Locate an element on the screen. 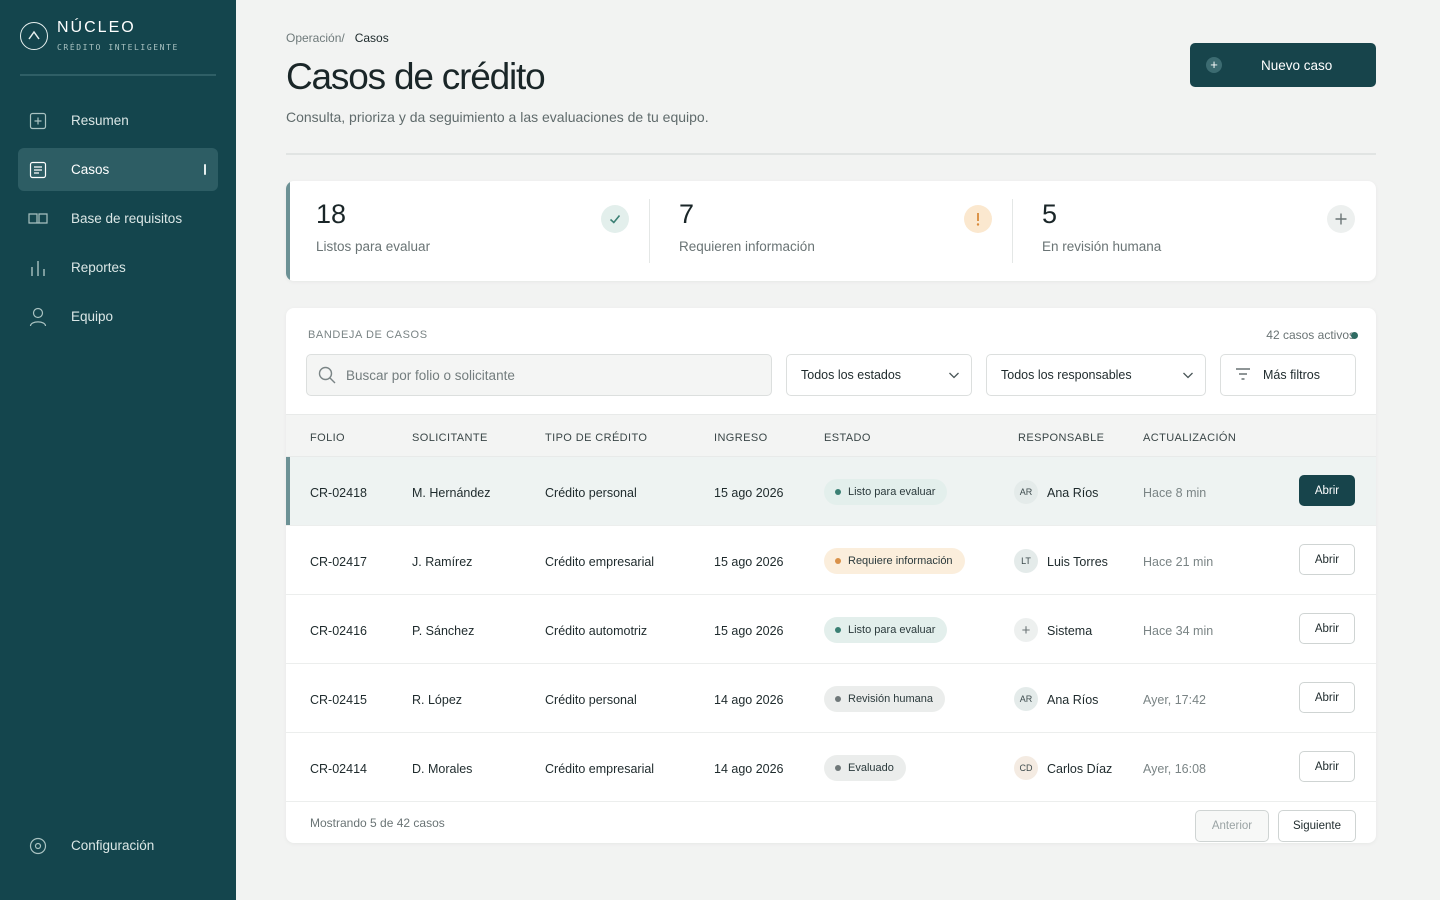 This screenshot has width=1440, height=900. cell-updated: Ayer, 17:42 is located at coordinates (1175, 700).